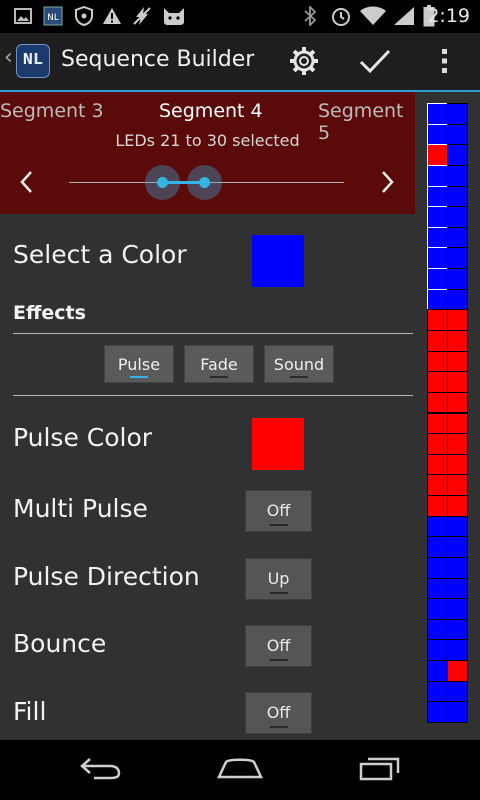  Describe the element at coordinates (142, 16) in the screenshot. I see `flash-off-icon` at that location.